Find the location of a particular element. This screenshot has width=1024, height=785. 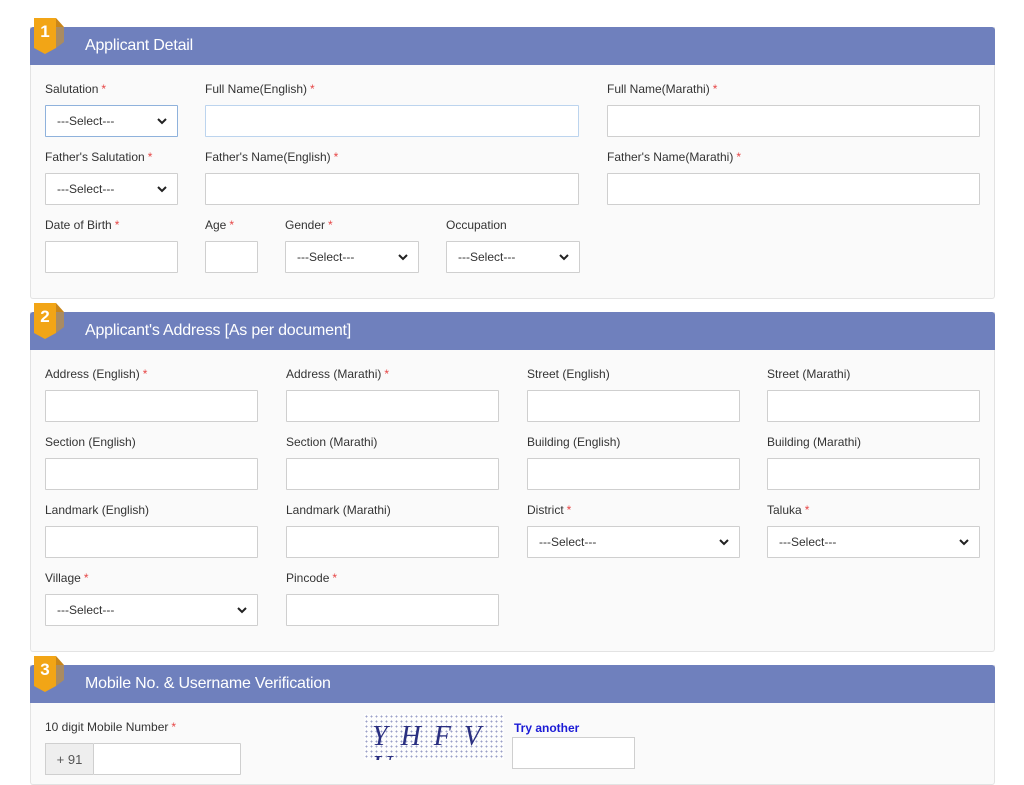

street-english-field: Street (English) is located at coordinates (633, 394).